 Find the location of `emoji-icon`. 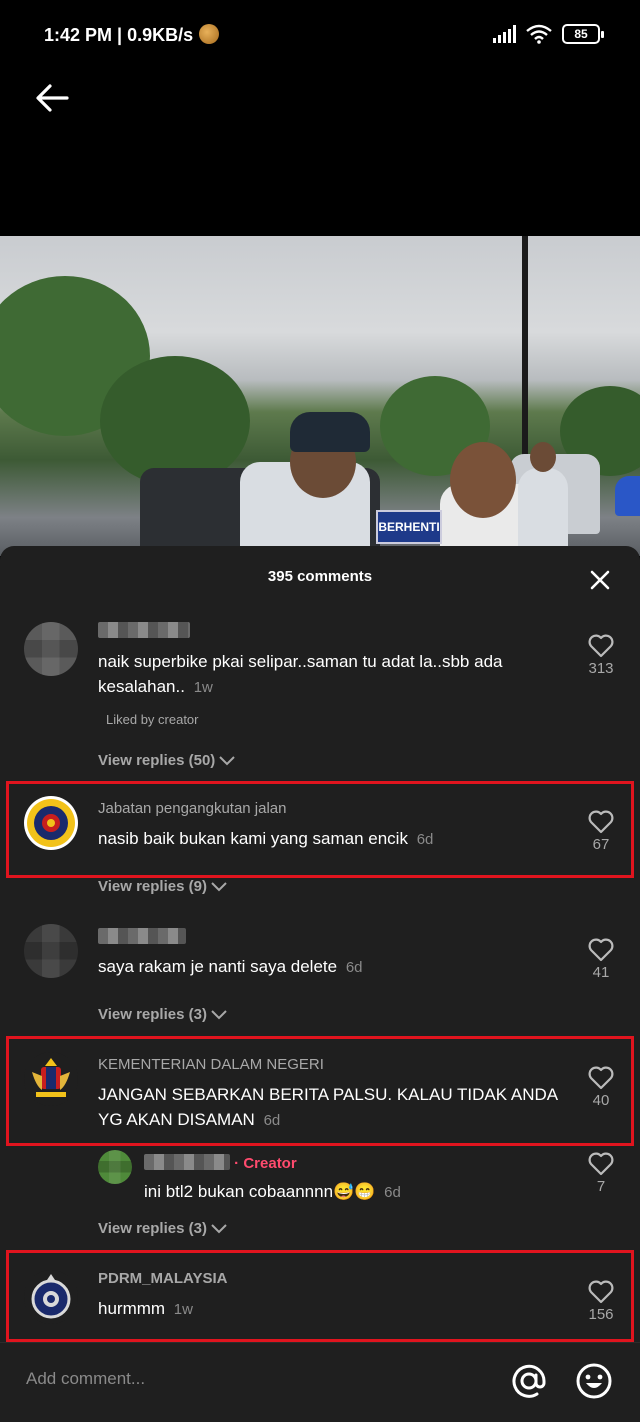

emoji-icon is located at coordinates (594, 1381).